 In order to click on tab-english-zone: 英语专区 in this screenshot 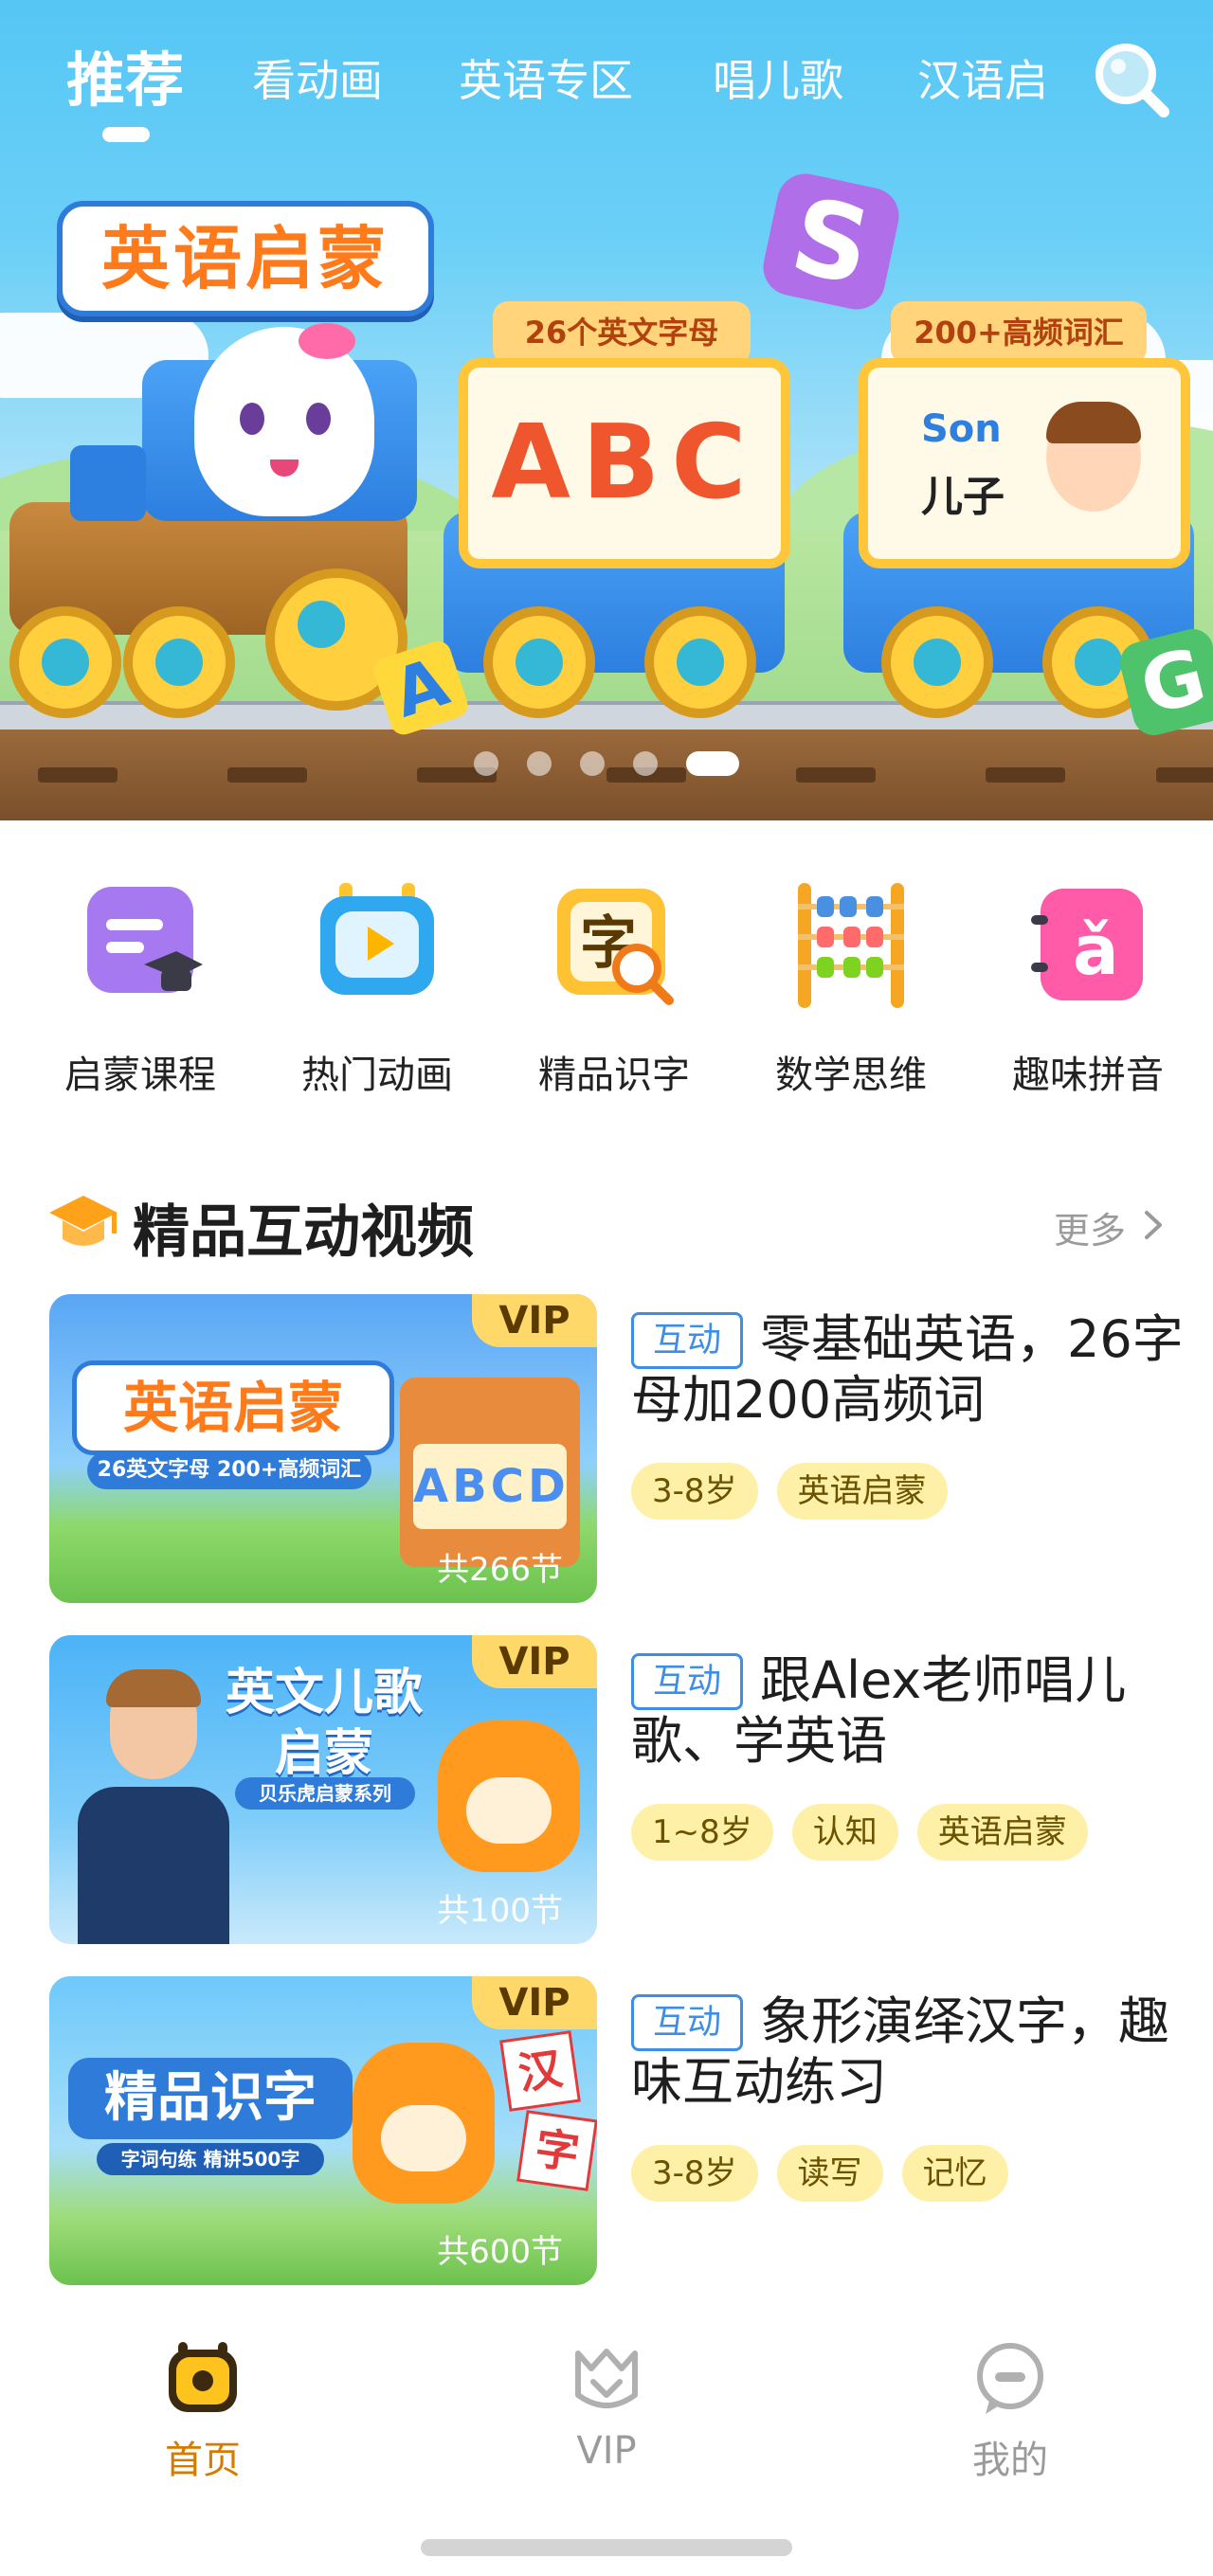, I will do `click(546, 80)`.